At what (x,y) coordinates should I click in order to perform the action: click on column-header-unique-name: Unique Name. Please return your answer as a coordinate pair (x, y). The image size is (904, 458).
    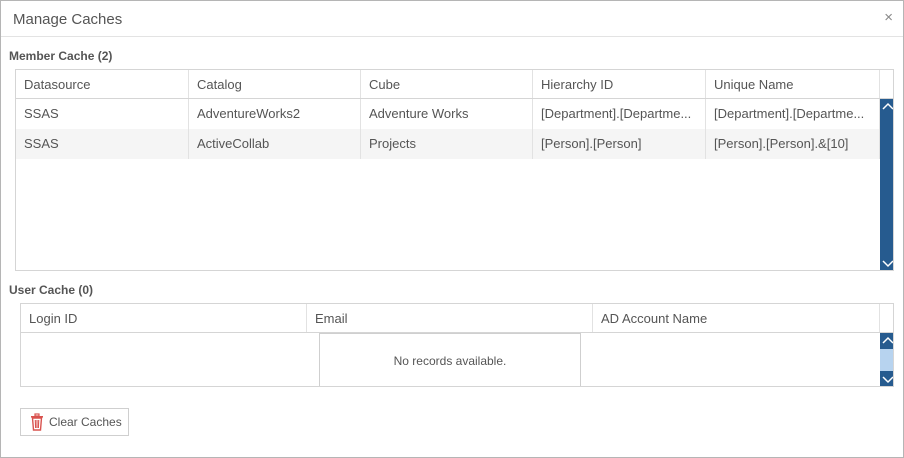
    Looking at the image, I should click on (793, 84).